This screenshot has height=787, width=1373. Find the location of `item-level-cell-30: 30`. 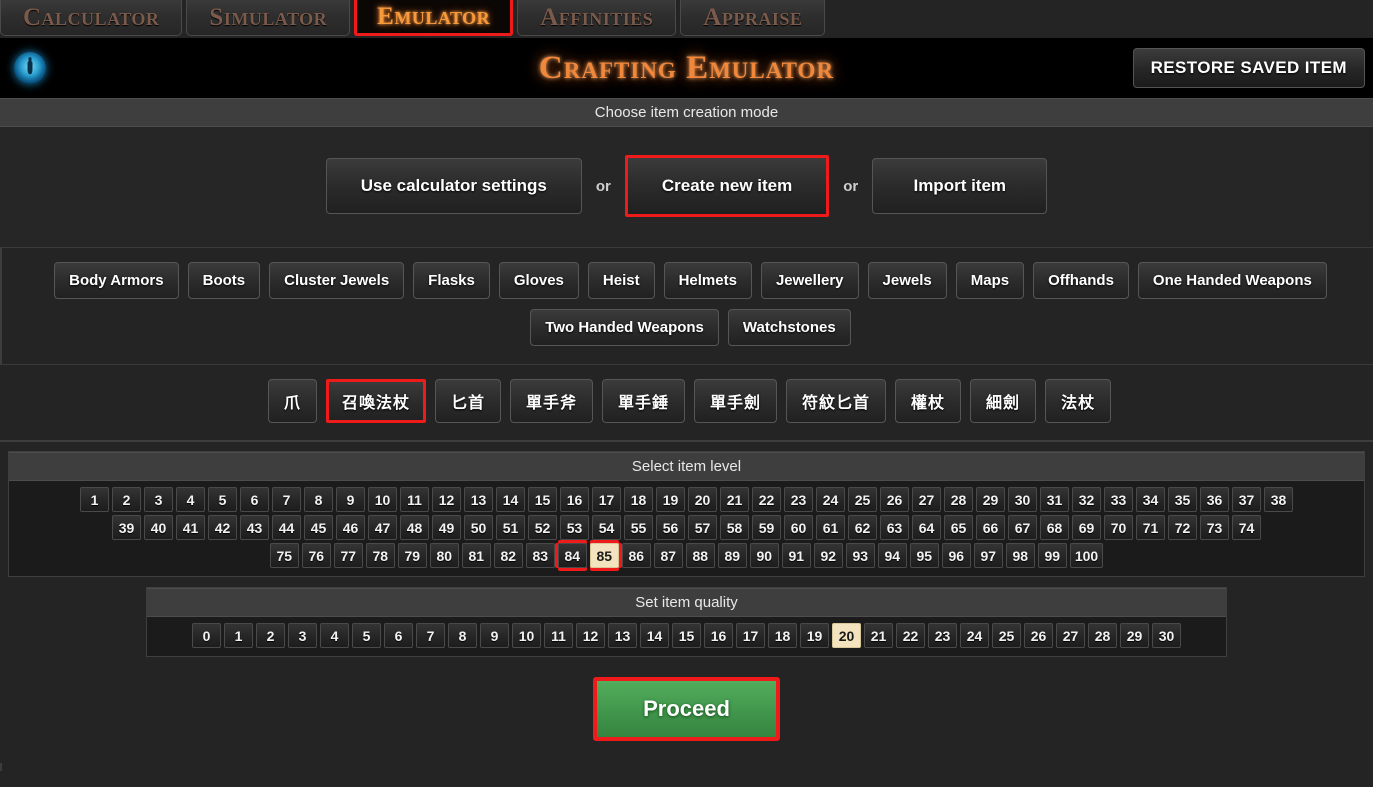

item-level-cell-30: 30 is located at coordinates (1022, 499).